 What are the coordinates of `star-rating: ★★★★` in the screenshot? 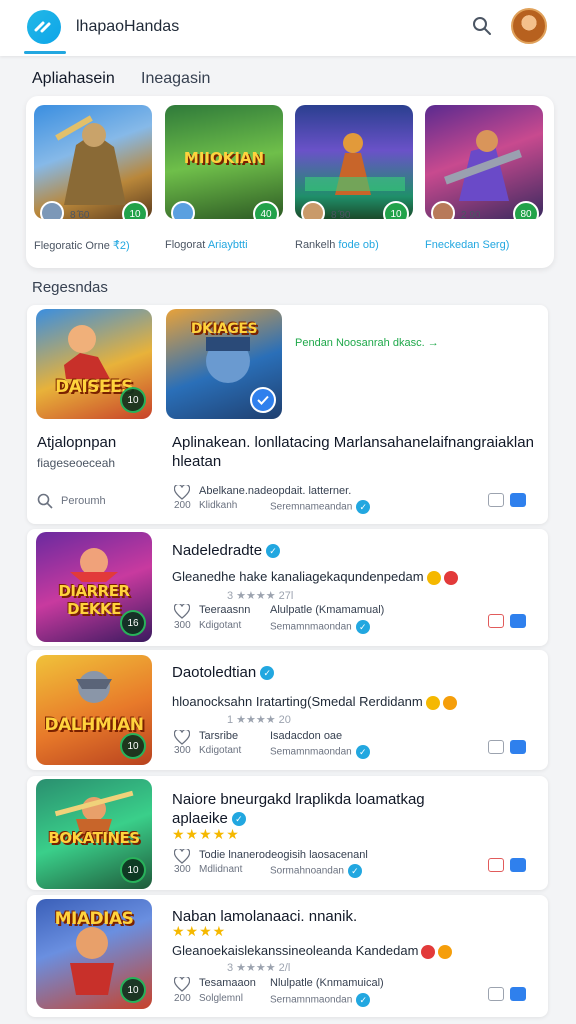 It's located at (199, 931).